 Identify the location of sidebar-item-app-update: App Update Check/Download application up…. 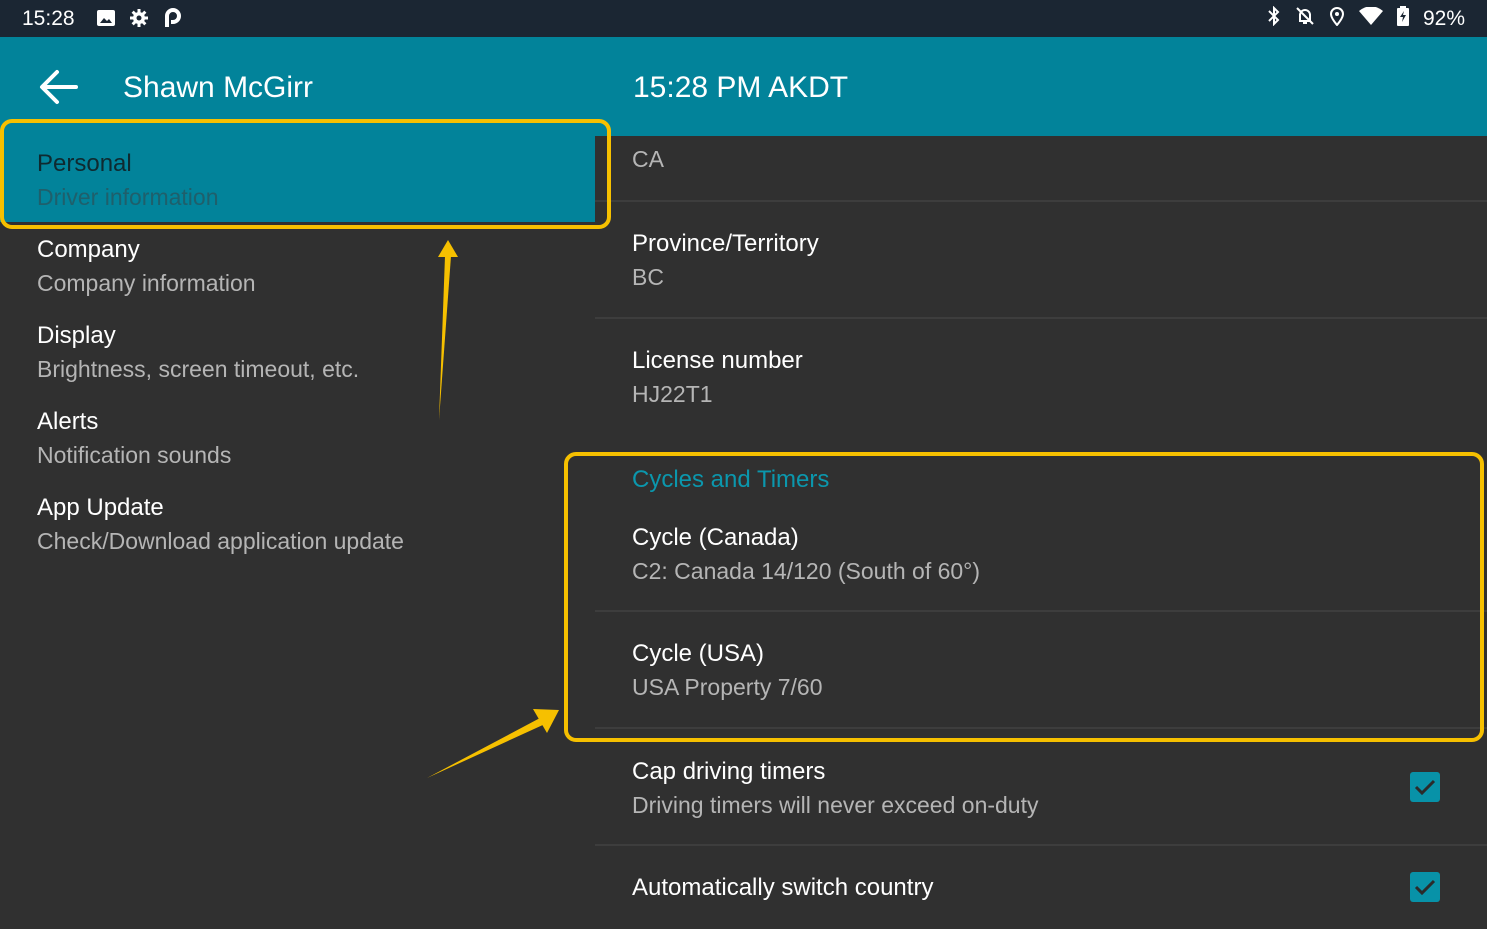
(297, 523).